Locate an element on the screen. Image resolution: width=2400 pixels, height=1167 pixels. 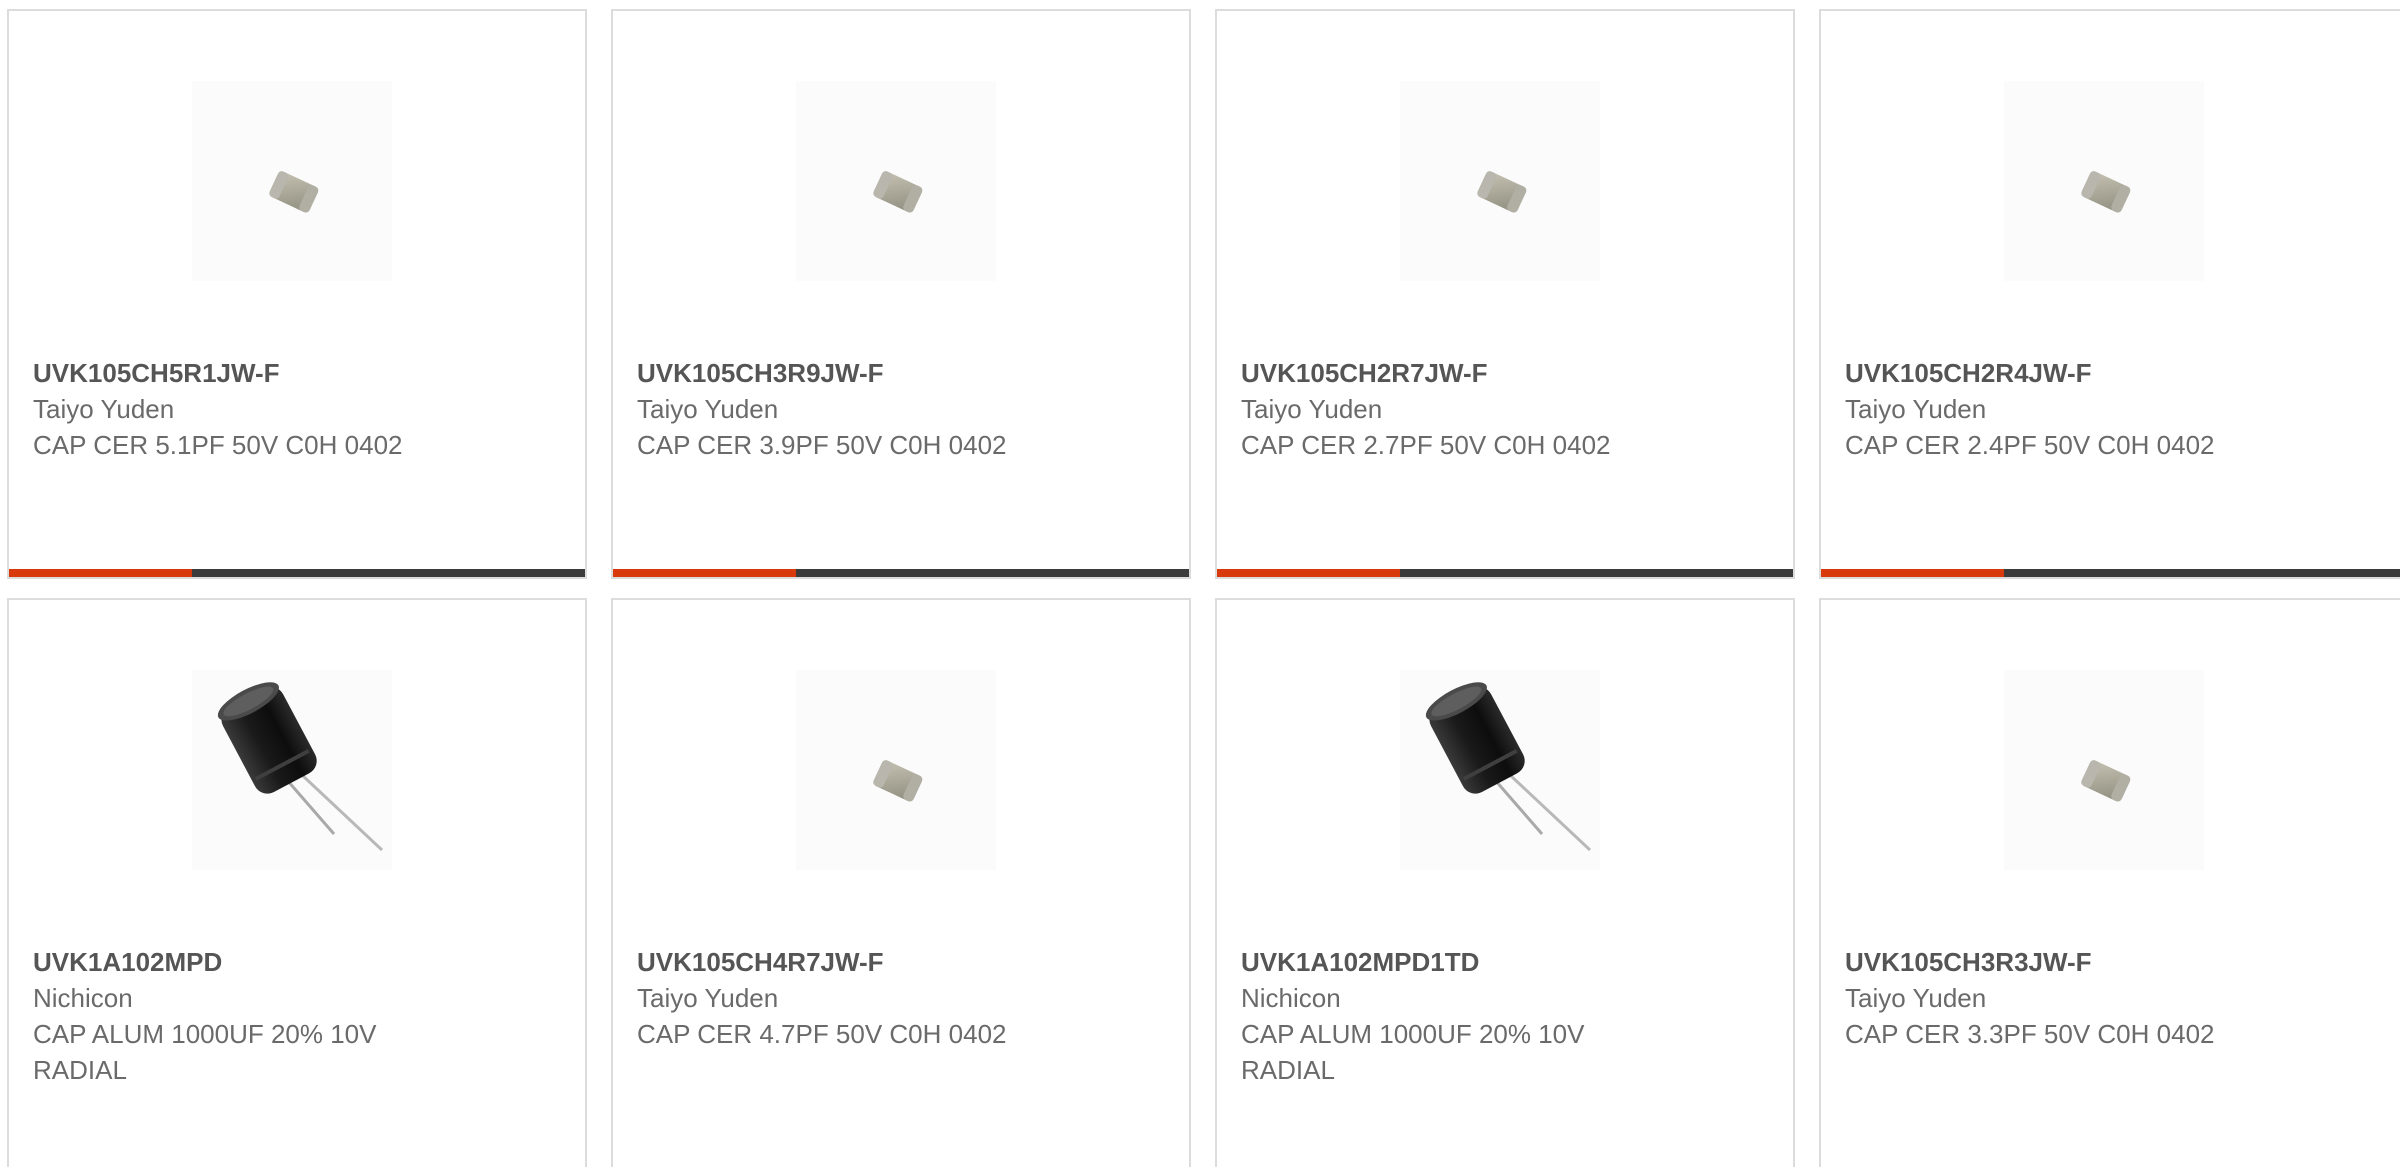
description: CAP CER 3.3PF 50V C0H 0402 is located at coordinates (2030, 1034).